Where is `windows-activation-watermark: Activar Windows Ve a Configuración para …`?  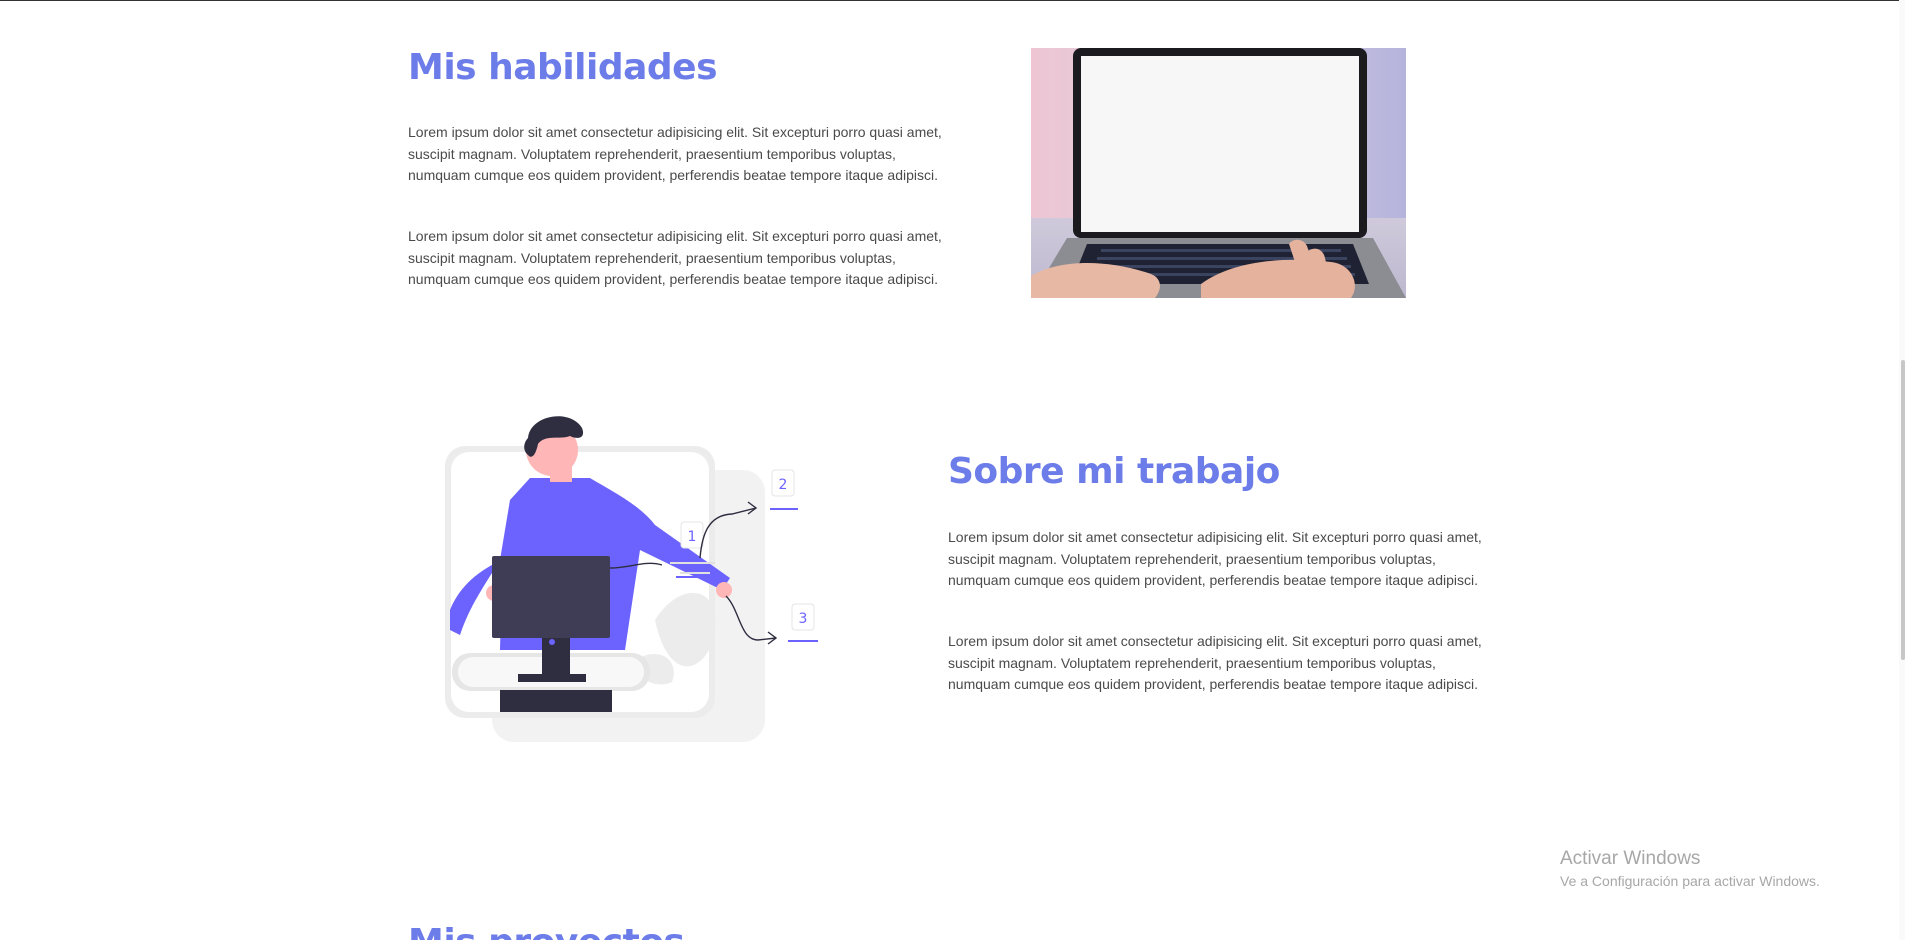
windows-activation-watermark: Activar Windows Ve a Configuración para … is located at coordinates (1690, 869).